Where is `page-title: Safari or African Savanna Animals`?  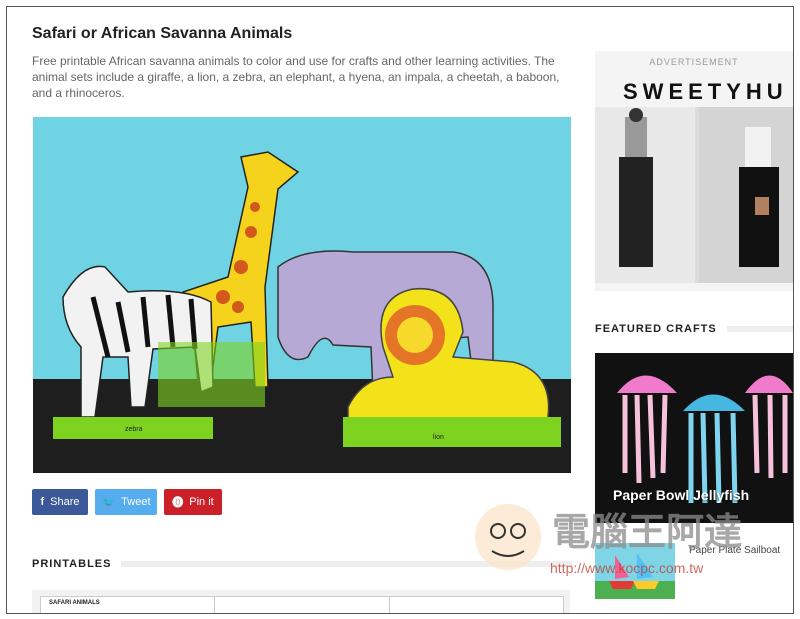 page-title: Safari or African Savanna Animals is located at coordinates (162, 33).